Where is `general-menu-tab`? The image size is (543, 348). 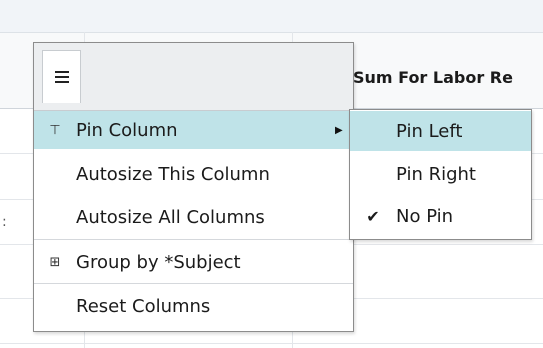 general-menu-tab is located at coordinates (61, 76).